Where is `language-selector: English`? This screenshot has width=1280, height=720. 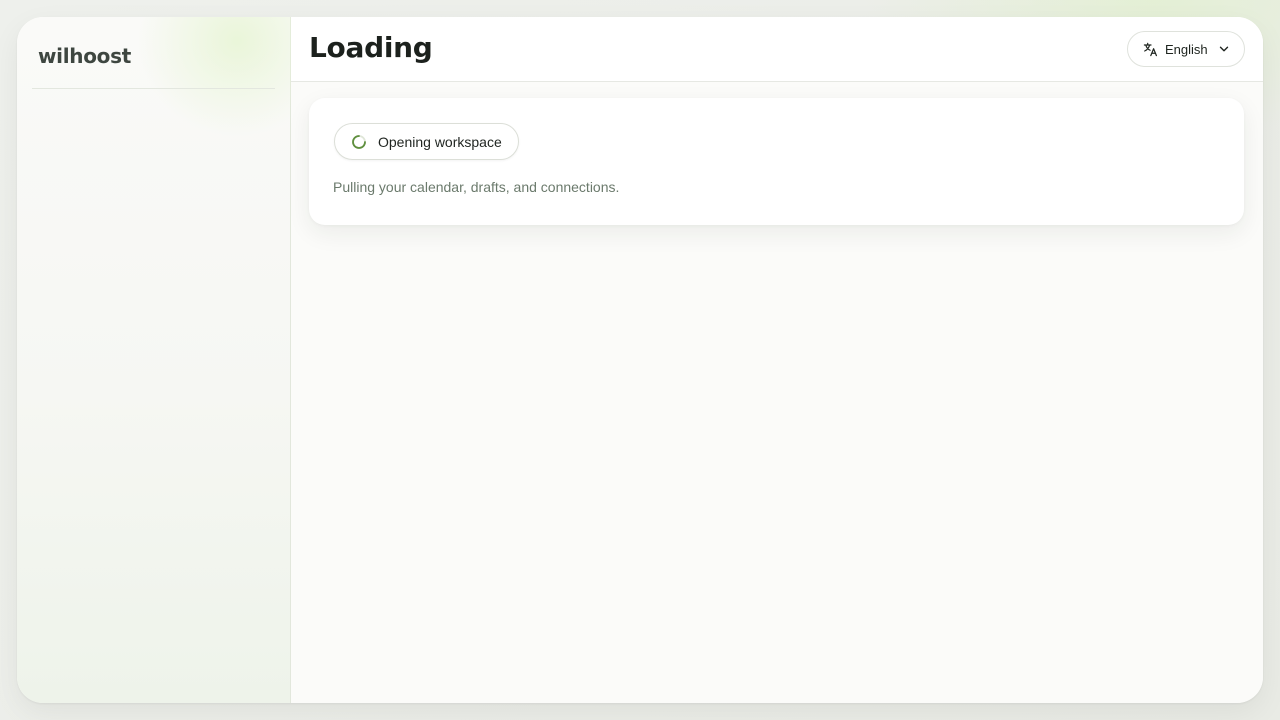 language-selector: English is located at coordinates (1186, 49).